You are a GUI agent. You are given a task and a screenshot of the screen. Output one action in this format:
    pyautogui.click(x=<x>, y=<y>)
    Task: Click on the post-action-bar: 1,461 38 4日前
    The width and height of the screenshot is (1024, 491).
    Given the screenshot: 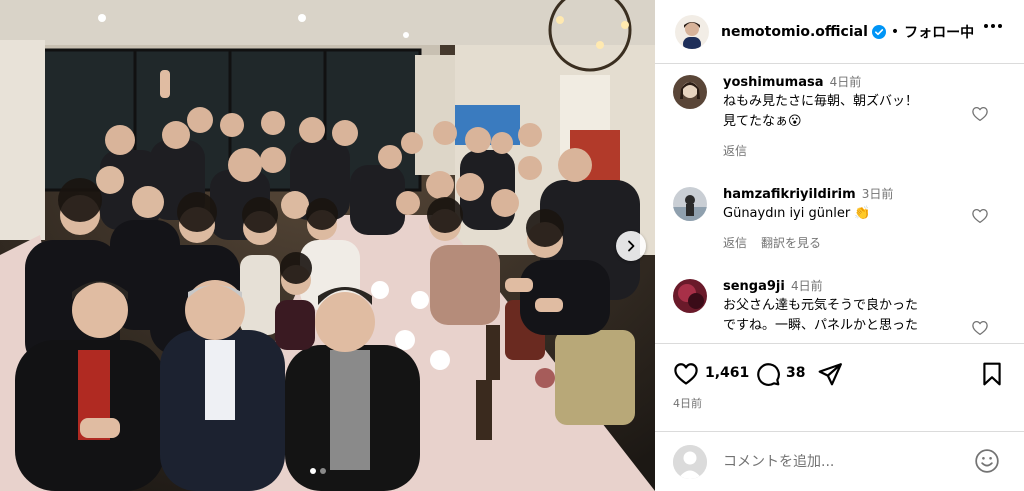 What is the action you would take?
    pyautogui.click(x=839, y=387)
    